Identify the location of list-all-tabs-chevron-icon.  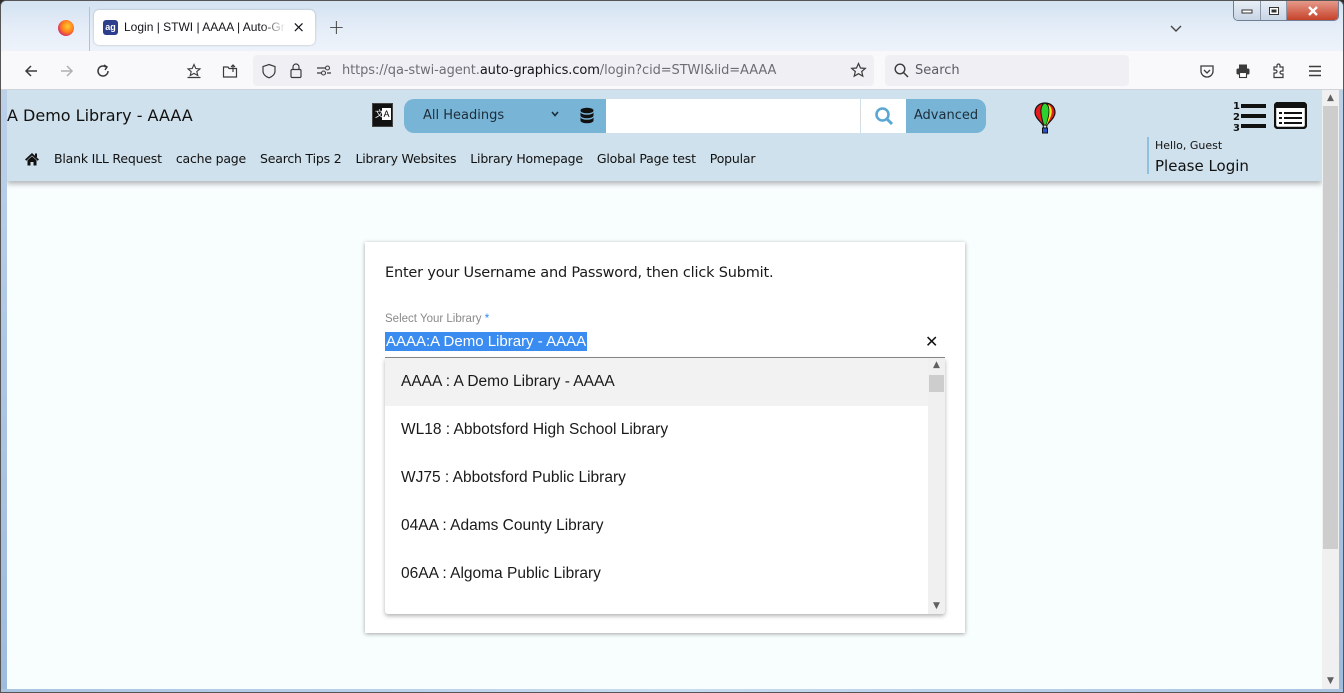
(1176, 28).